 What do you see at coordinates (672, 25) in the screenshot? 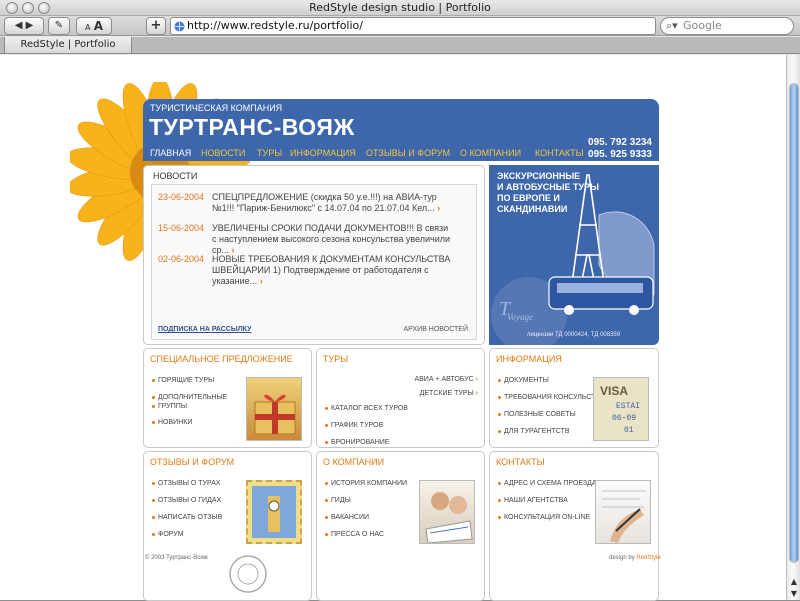
I see `magnifier-icon: ⌕▾` at bounding box center [672, 25].